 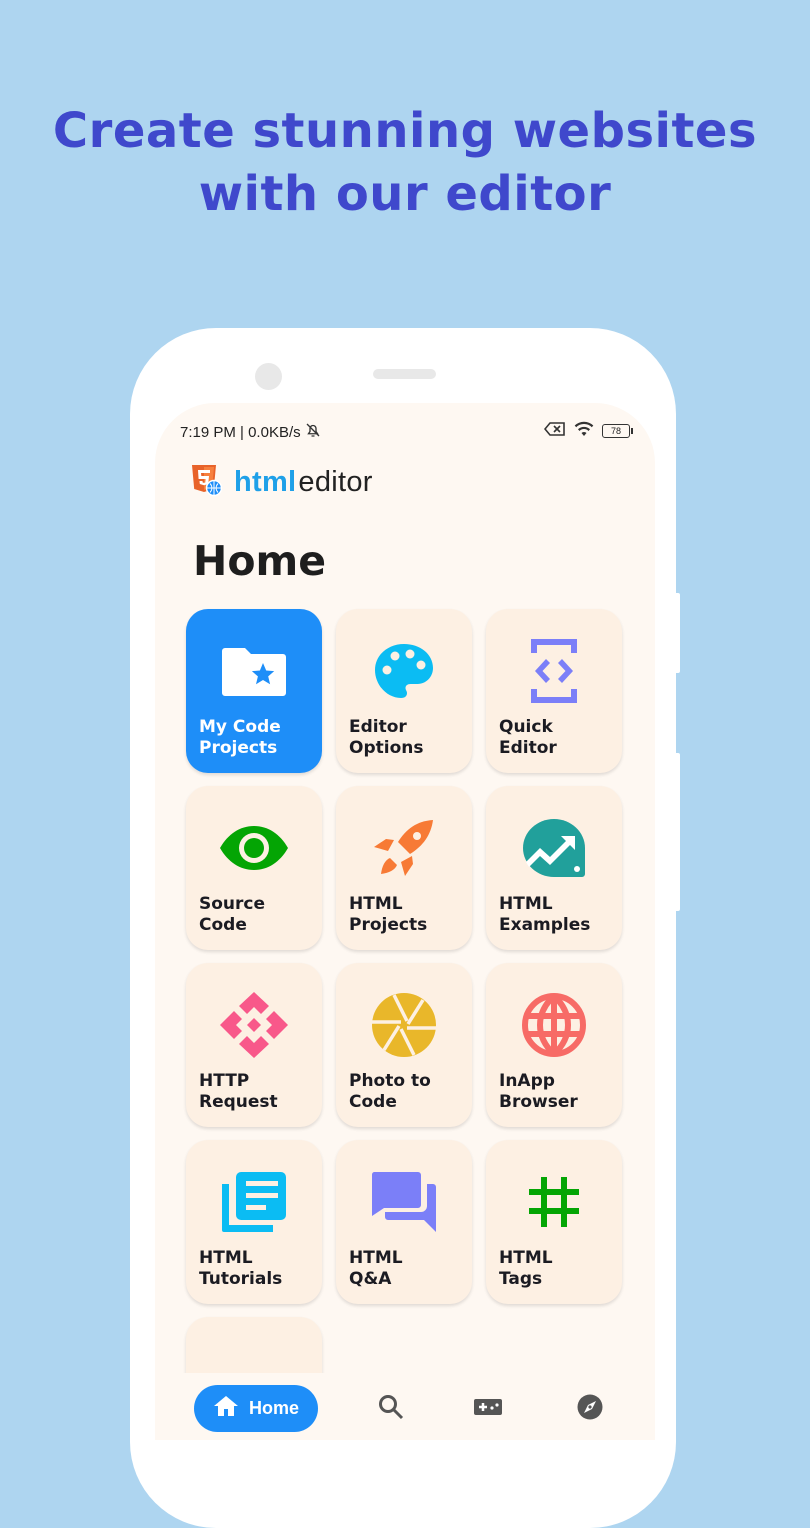 What do you see at coordinates (405, 194) in the screenshot?
I see `headline-line-2: with our editor` at bounding box center [405, 194].